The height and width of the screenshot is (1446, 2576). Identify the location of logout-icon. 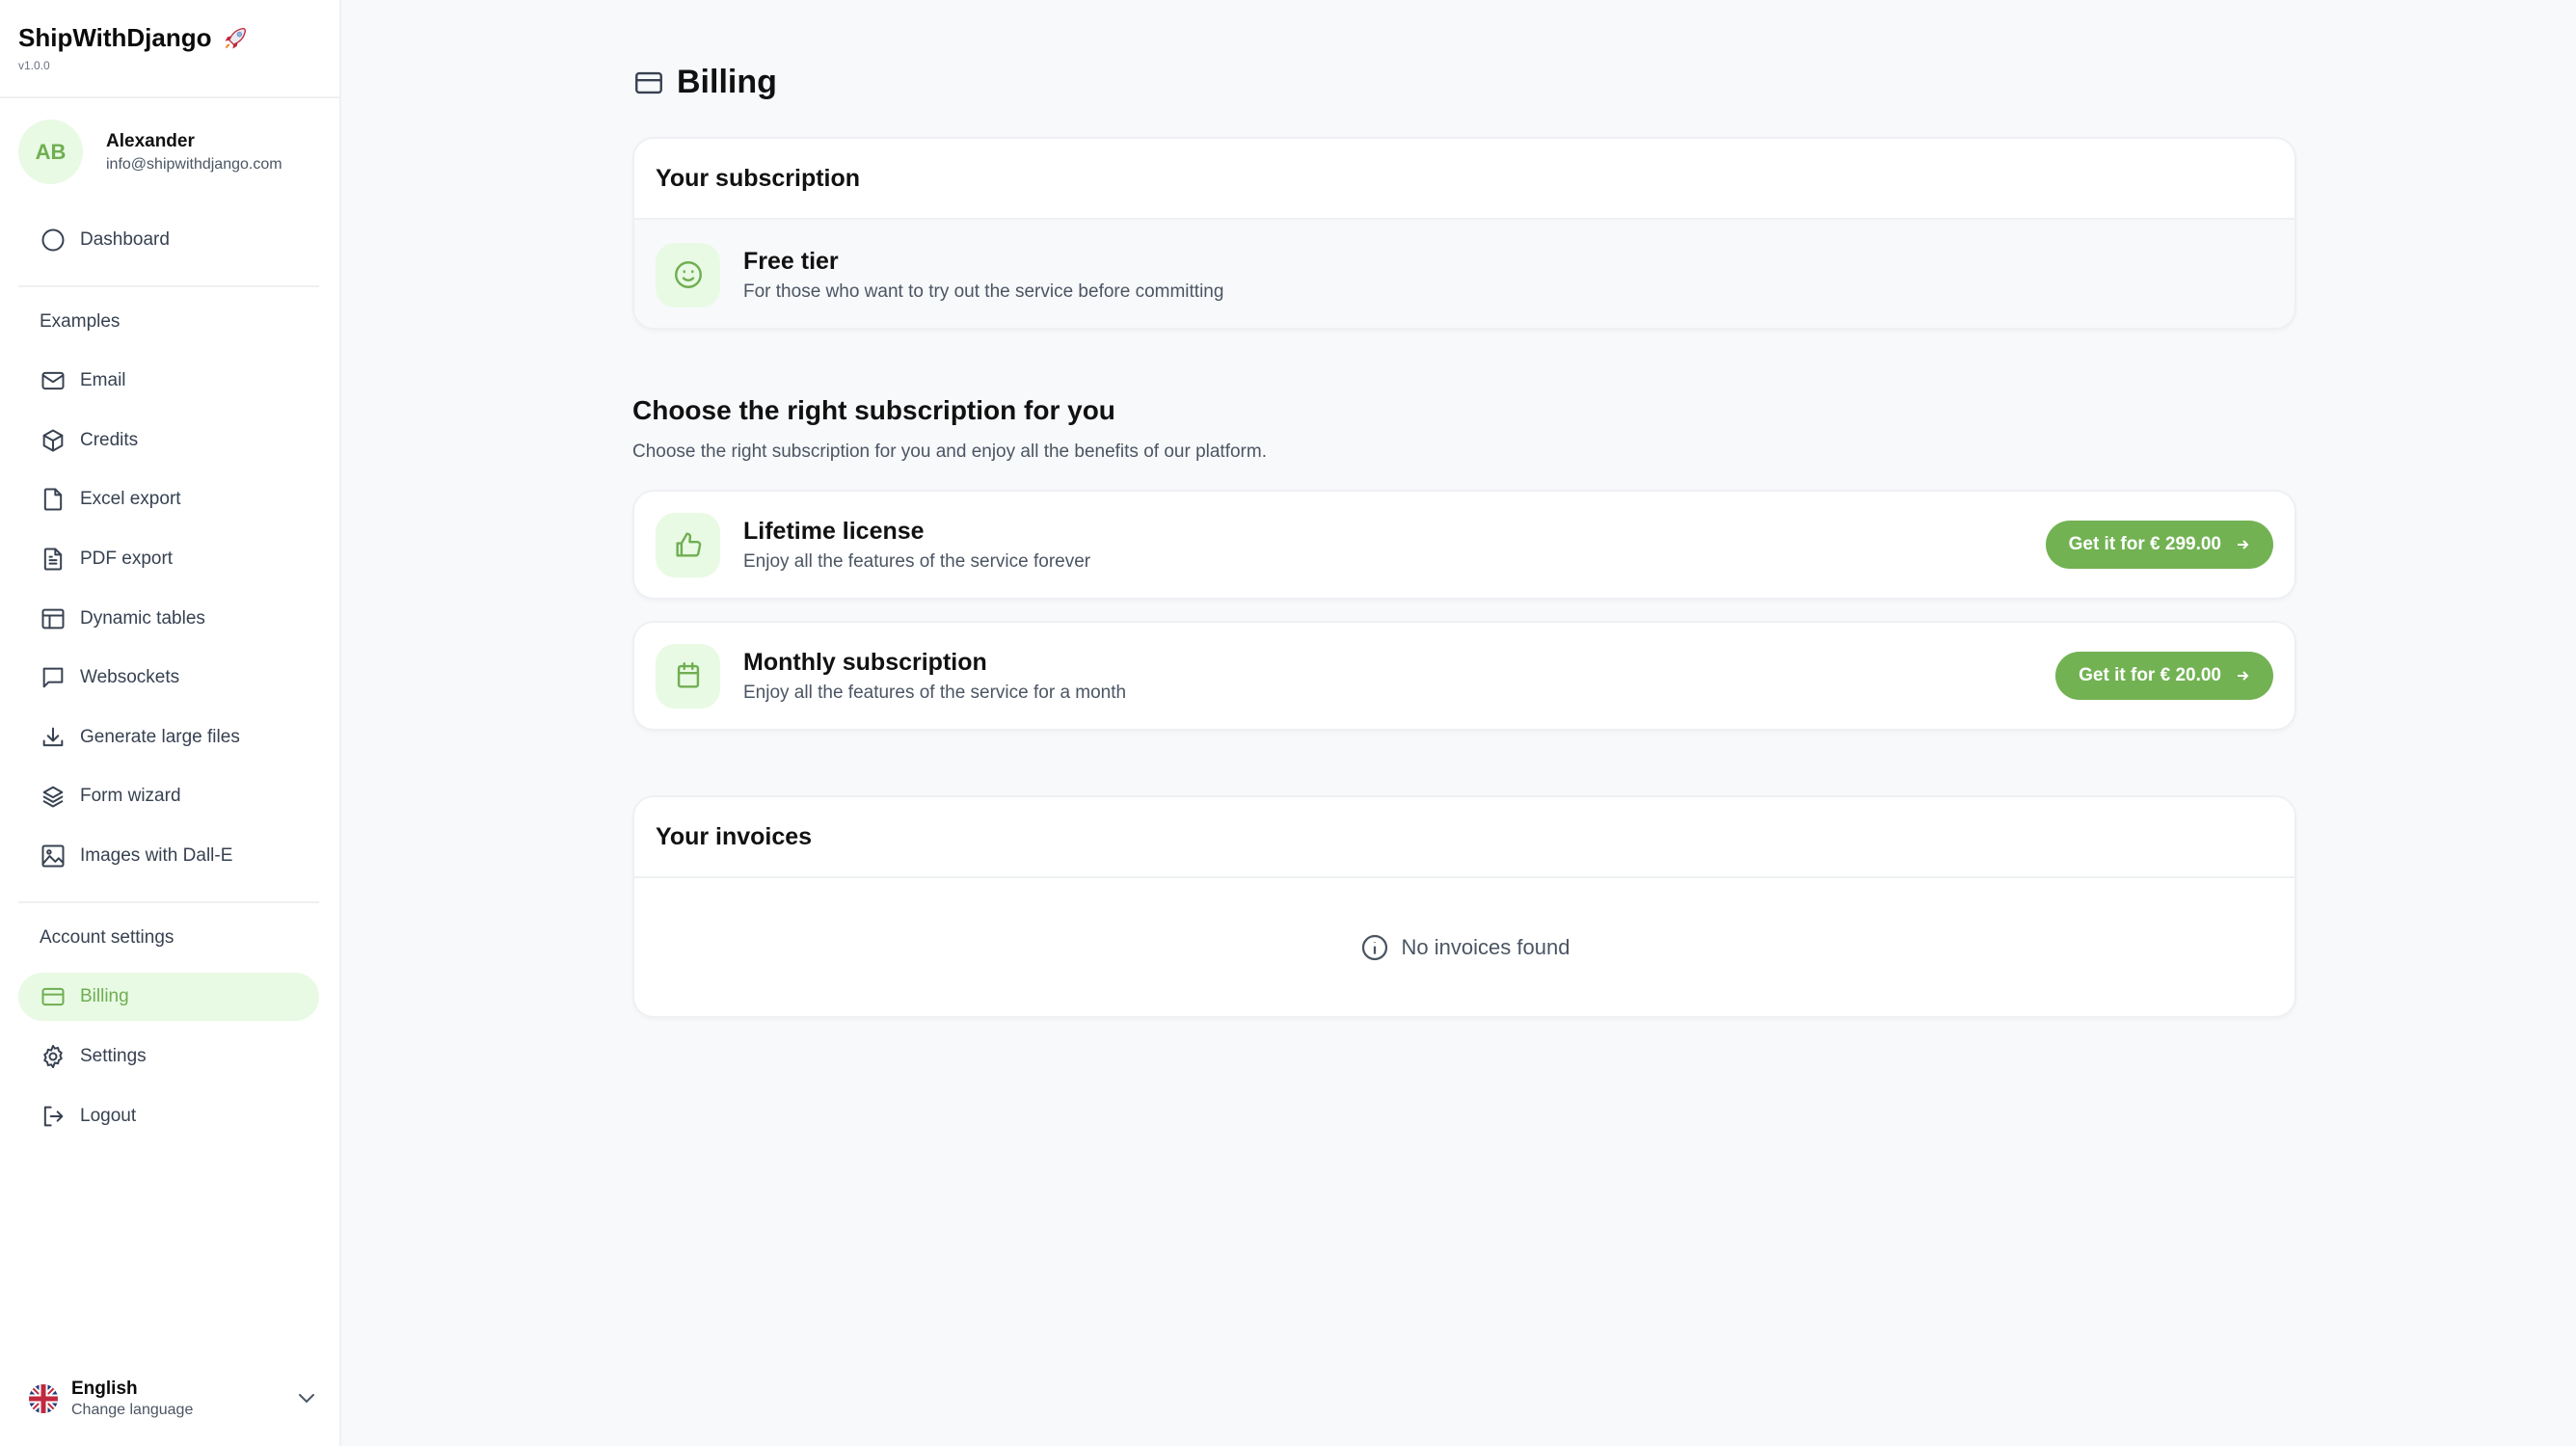
(54, 1116).